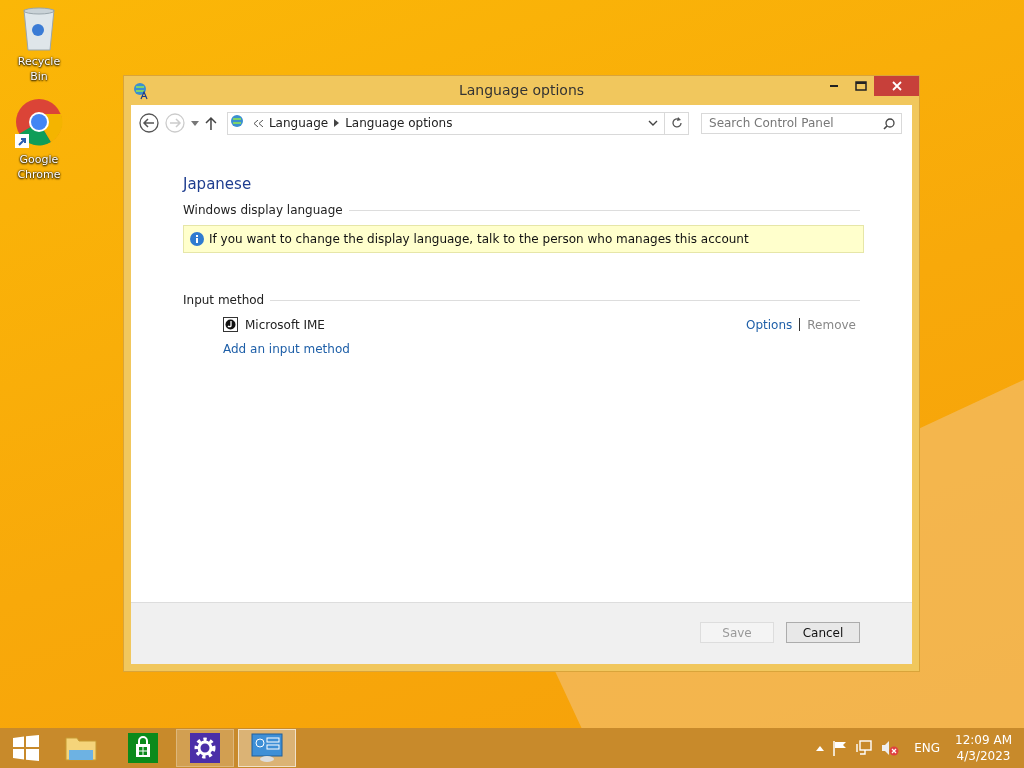 Image resolution: width=1024 pixels, height=768 pixels. What do you see at coordinates (195, 123) in the screenshot?
I see `recent-dropdown-icon` at bounding box center [195, 123].